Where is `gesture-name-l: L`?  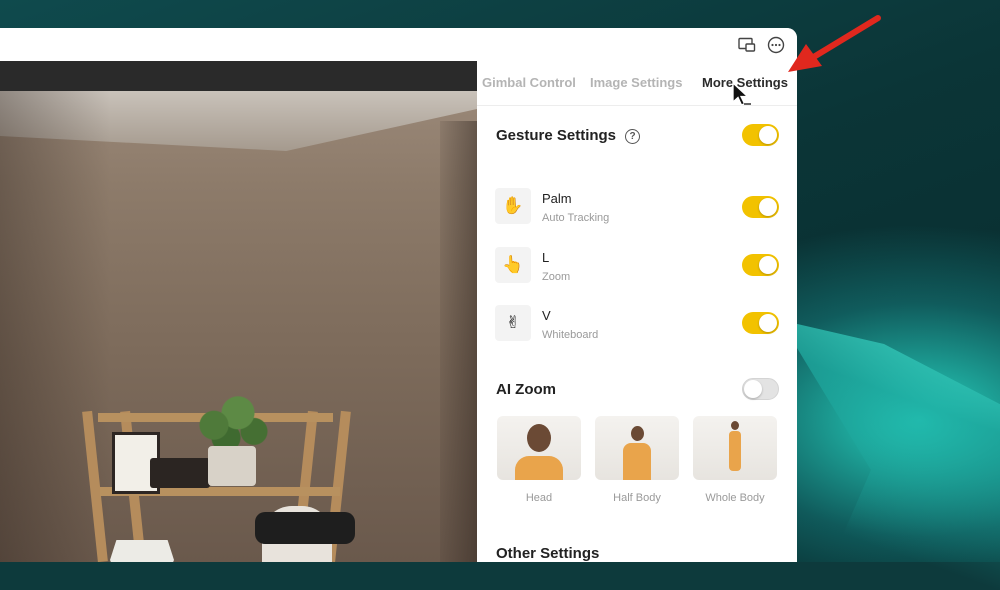 gesture-name-l: L is located at coordinates (546, 257).